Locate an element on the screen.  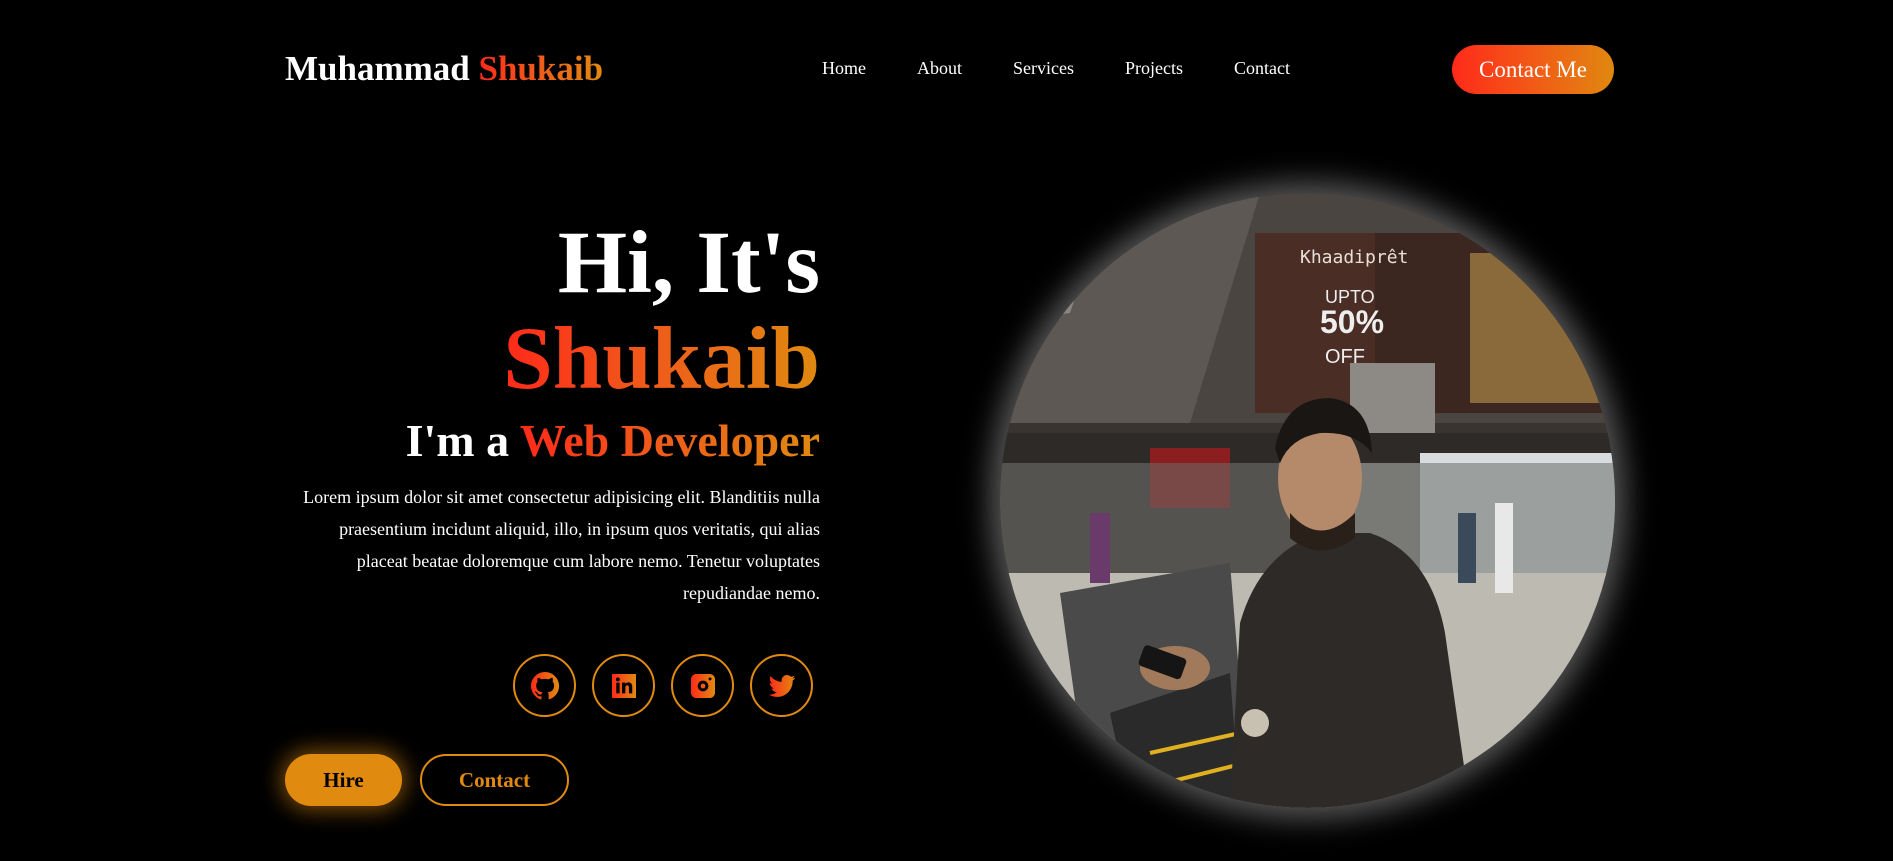
github-link is located at coordinates (544, 685).